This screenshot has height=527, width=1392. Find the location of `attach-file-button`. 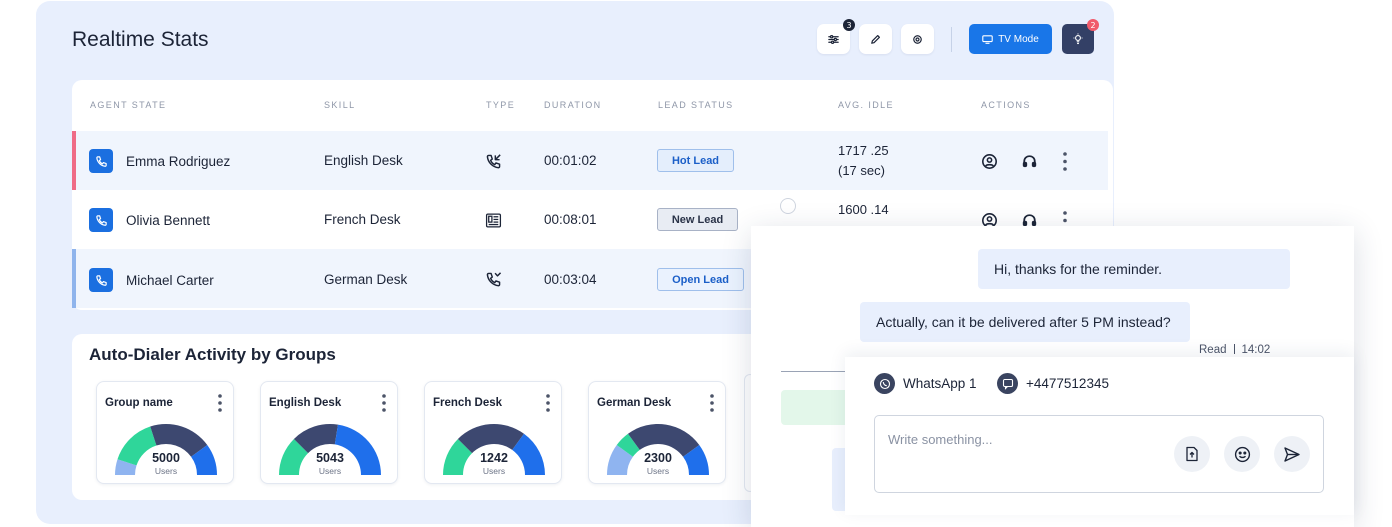

attach-file-button is located at coordinates (1192, 454).